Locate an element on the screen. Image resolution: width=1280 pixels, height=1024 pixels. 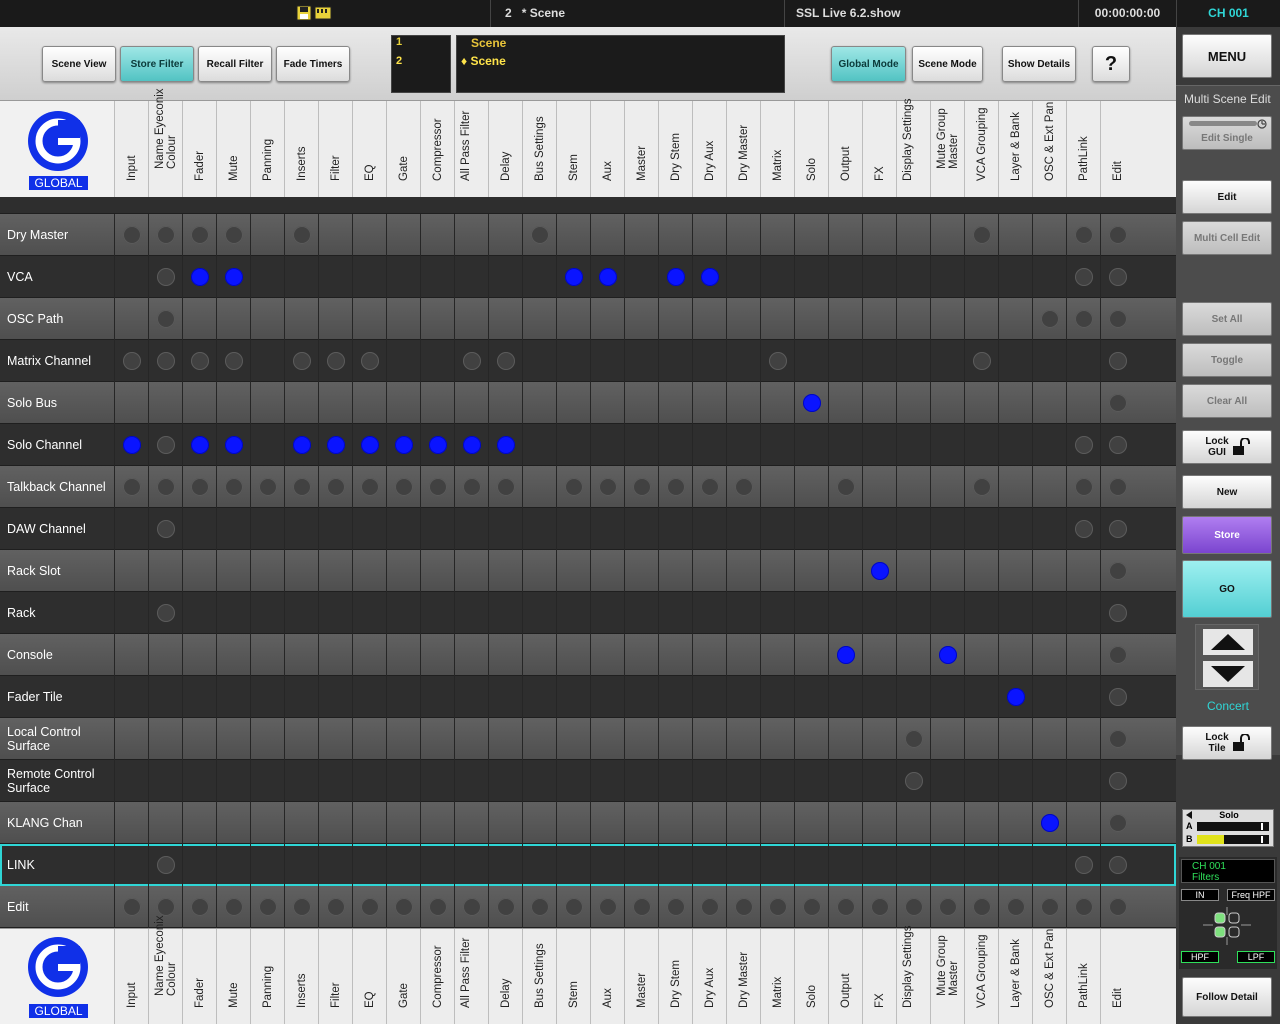
column-header: Aux is located at coordinates (607, 149).